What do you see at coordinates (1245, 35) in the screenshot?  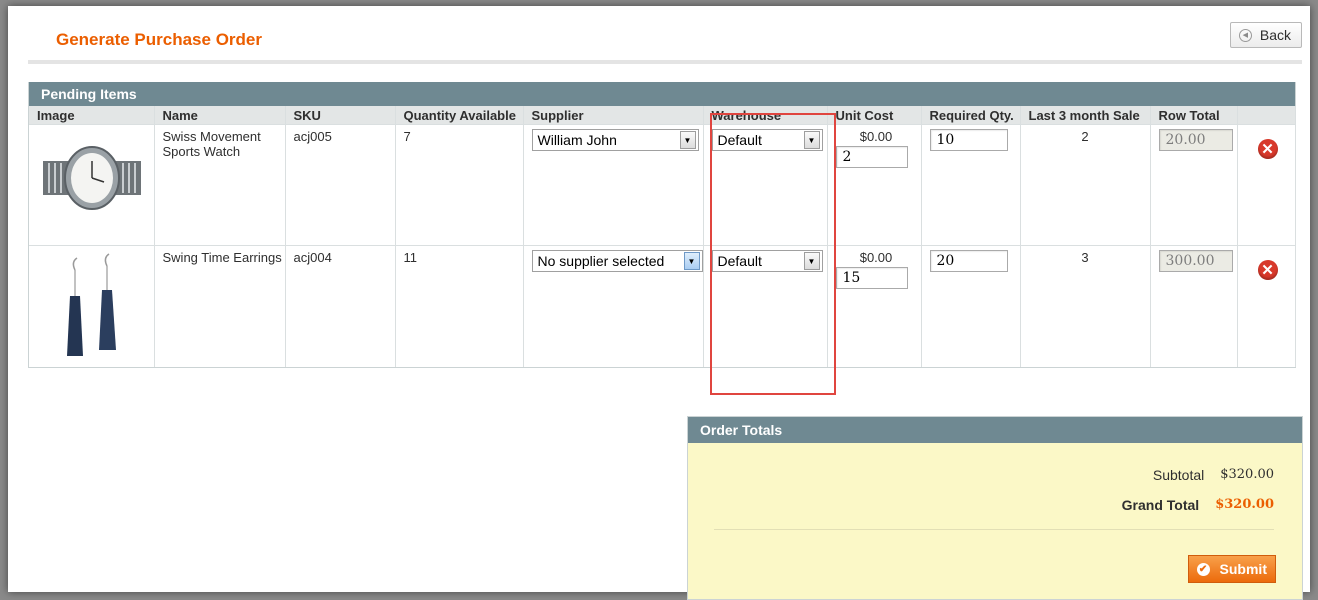 I see `back-arrow-icon: ◀` at bounding box center [1245, 35].